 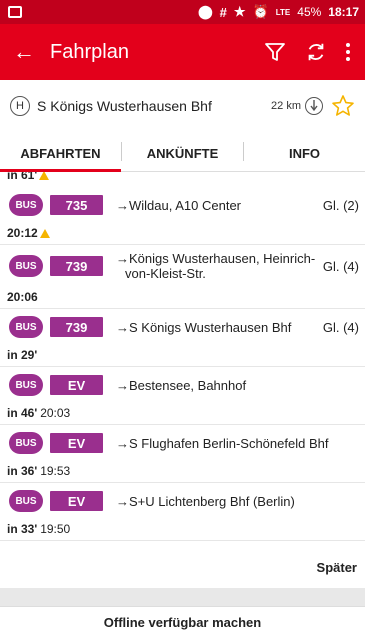 What do you see at coordinates (60, 152) in the screenshot?
I see `tab-abfahrten: ABFAHRTEN` at bounding box center [60, 152].